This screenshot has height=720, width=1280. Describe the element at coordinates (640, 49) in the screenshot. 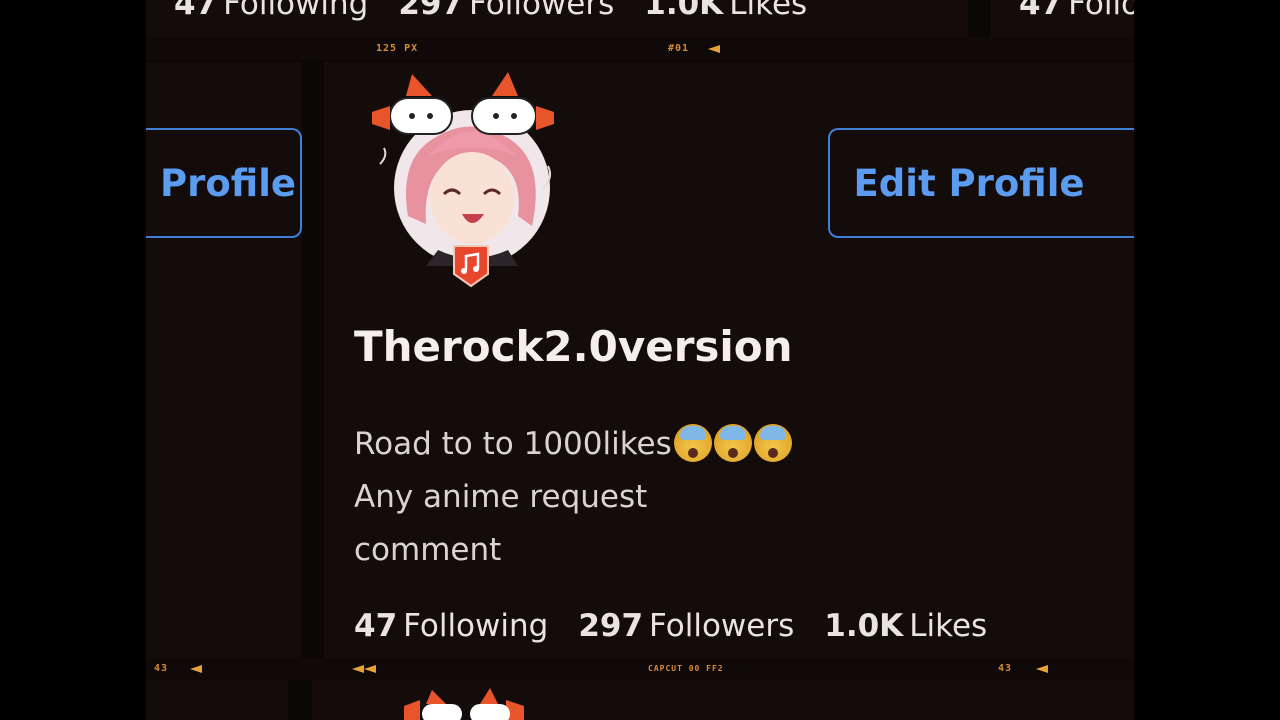

I see `film-strip-top: 125 PX #01` at that location.